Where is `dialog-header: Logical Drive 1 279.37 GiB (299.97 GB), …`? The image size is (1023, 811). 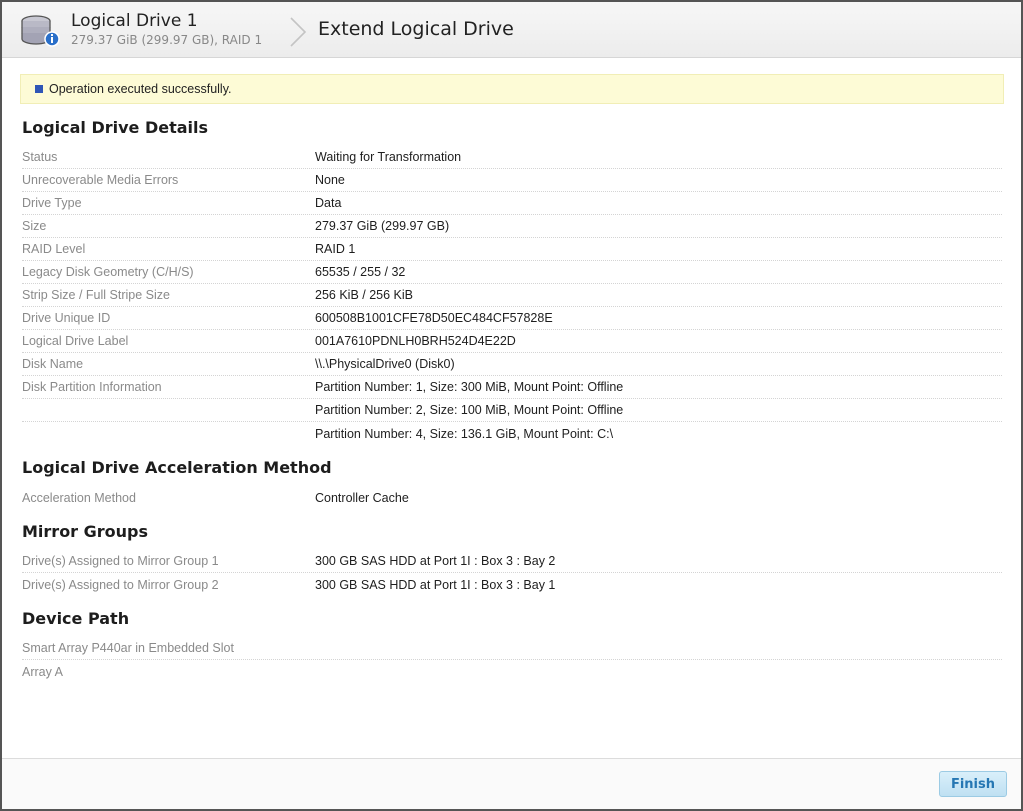 dialog-header: Logical Drive 1 279.37 GiB (299.97 GB), … is located at coordinates (511, 30).